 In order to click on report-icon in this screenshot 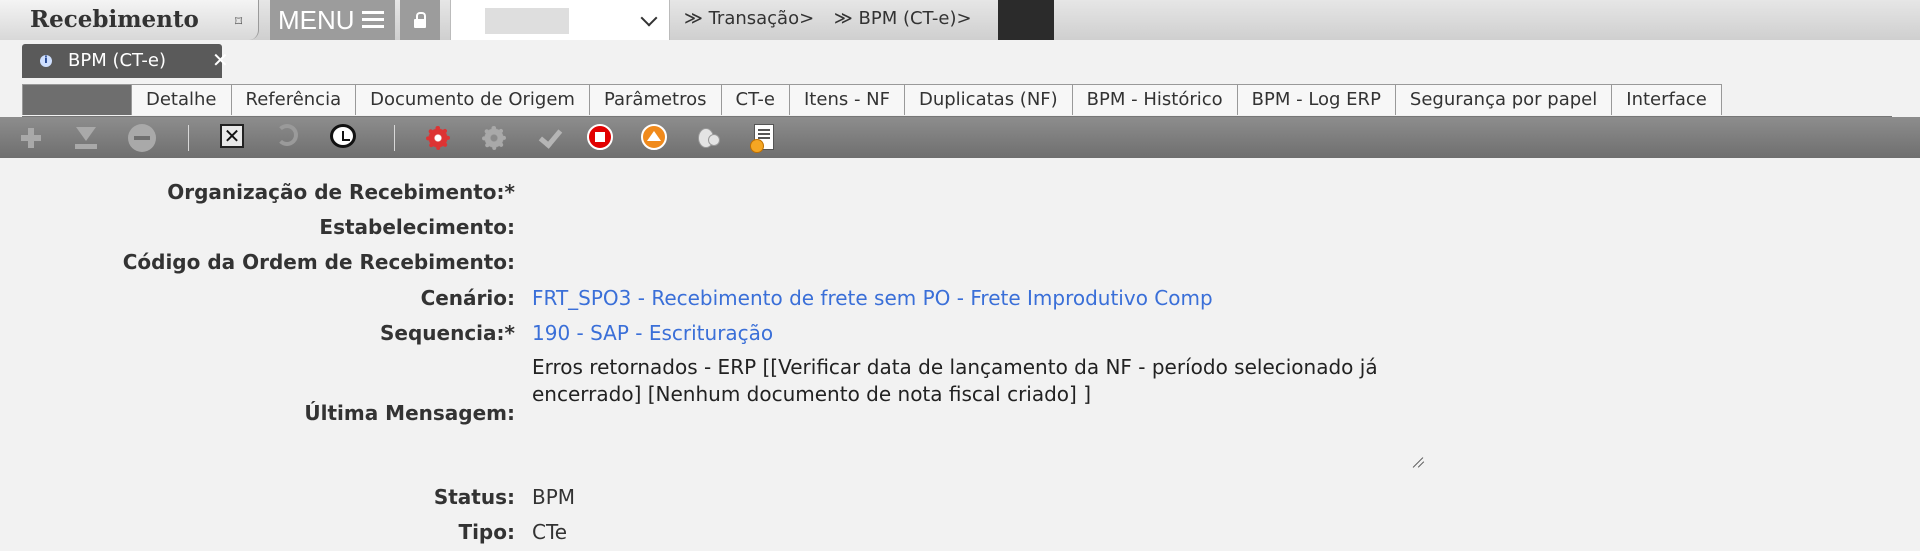, I will do `click(762, 138)`.